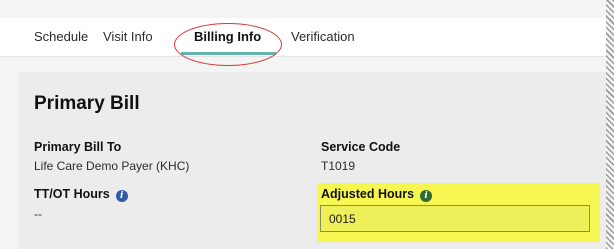  I want to click on adjusted-hours-label-row: Adjusted Hours i, so click(377, 194).